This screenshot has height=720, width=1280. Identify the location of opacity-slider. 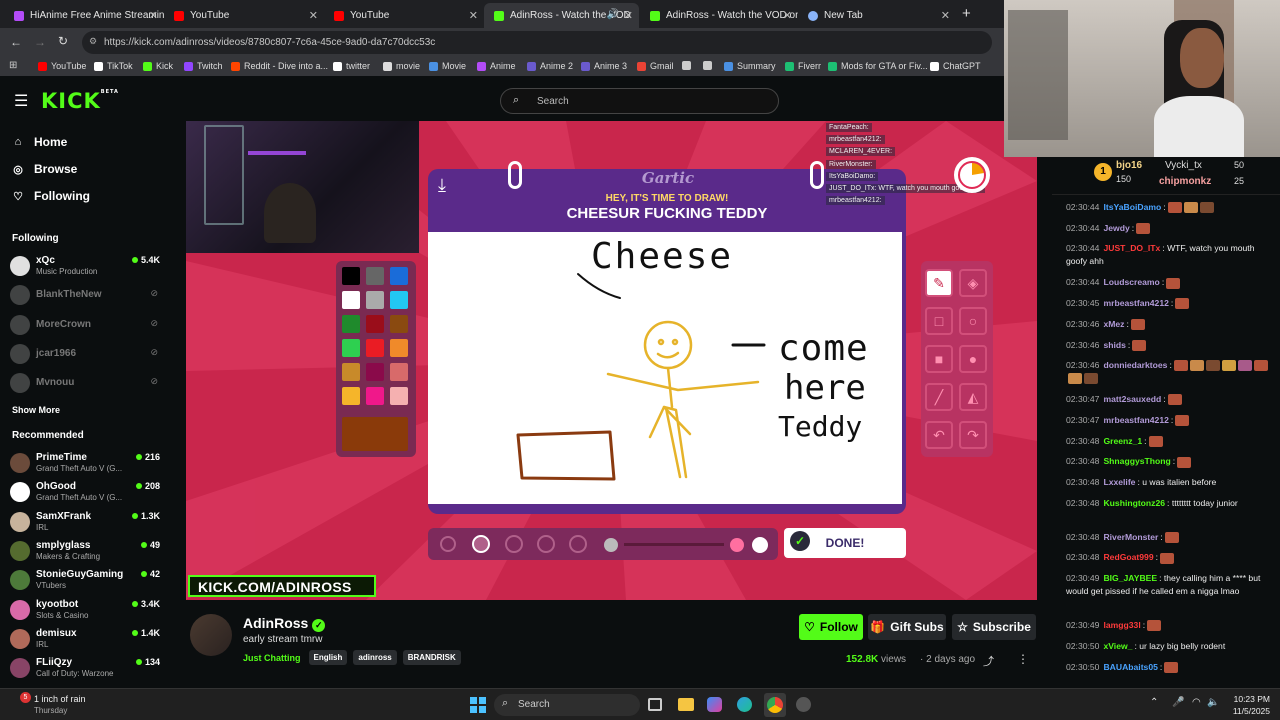
(674, 544).